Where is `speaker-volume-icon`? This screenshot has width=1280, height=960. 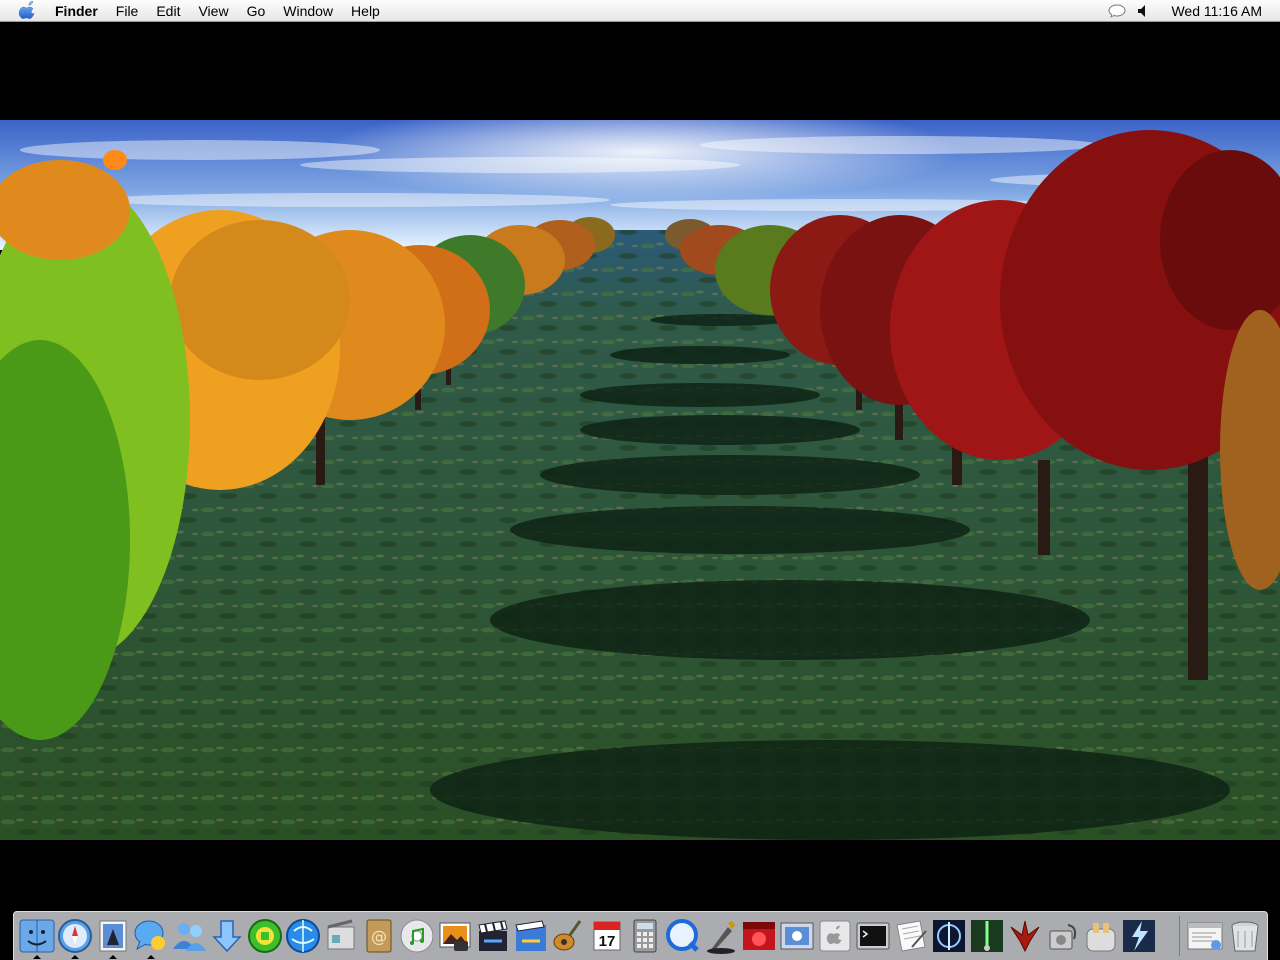 speaker-volume-icon is located at coordinates (1143, 11).